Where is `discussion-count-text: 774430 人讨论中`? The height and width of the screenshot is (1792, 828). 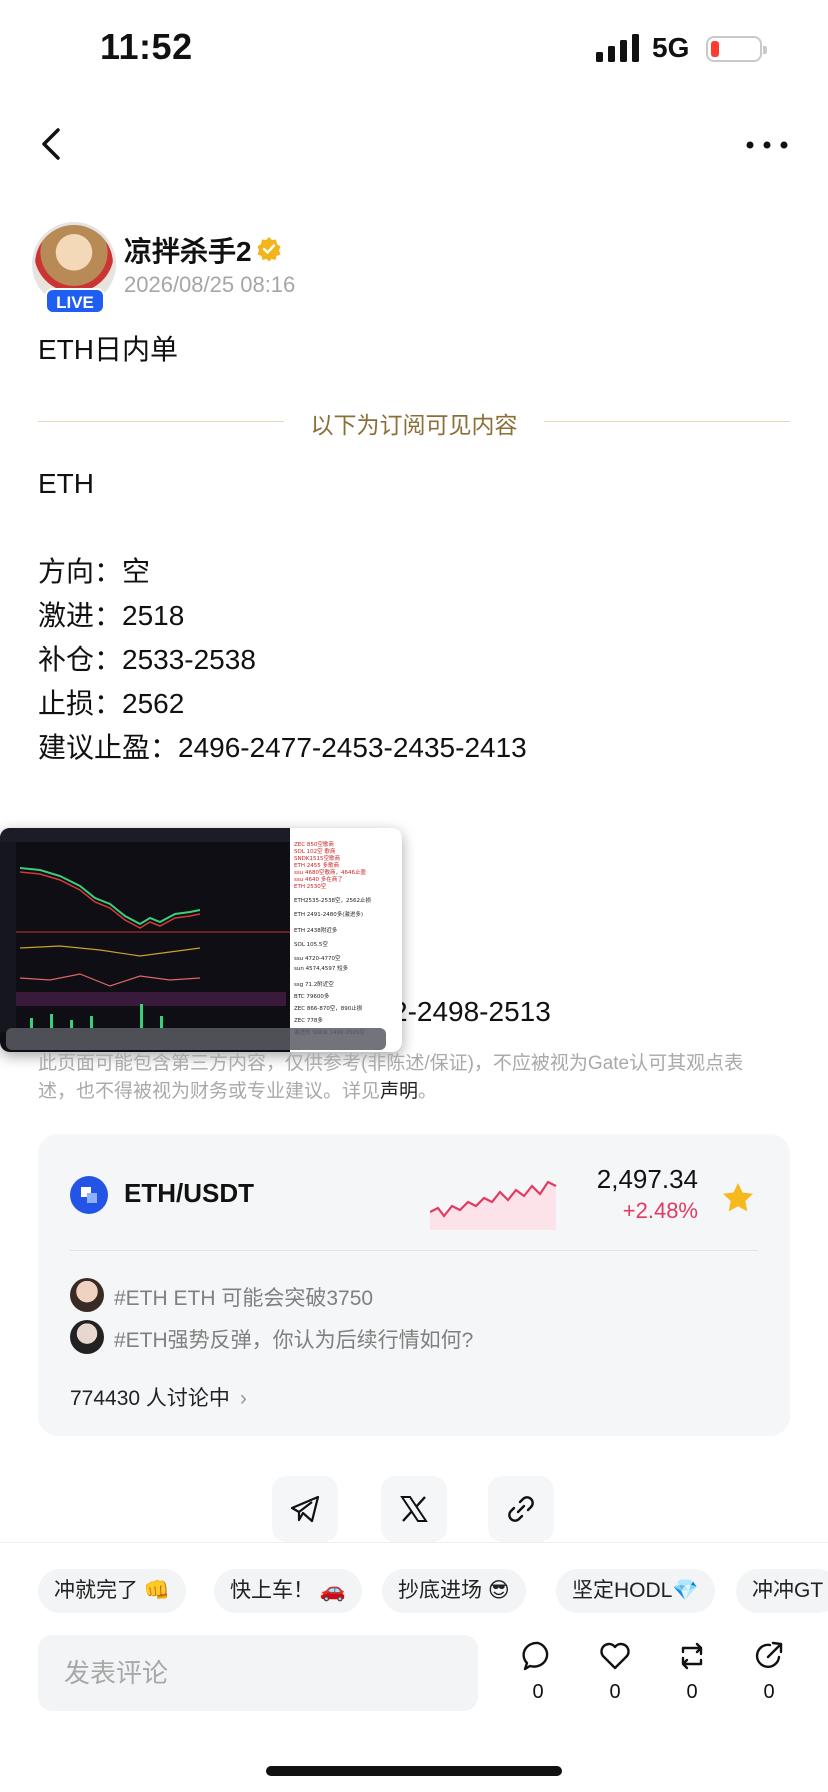 discussion-count-text: 774430 人讨论中 is located at coordinates (150, 1398).